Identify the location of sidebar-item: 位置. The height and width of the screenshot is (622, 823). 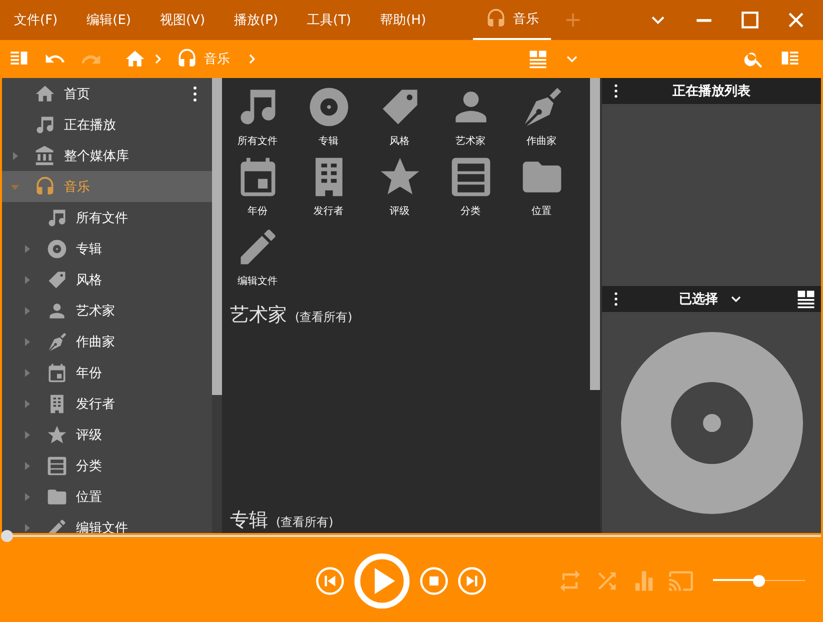
(107, 496).